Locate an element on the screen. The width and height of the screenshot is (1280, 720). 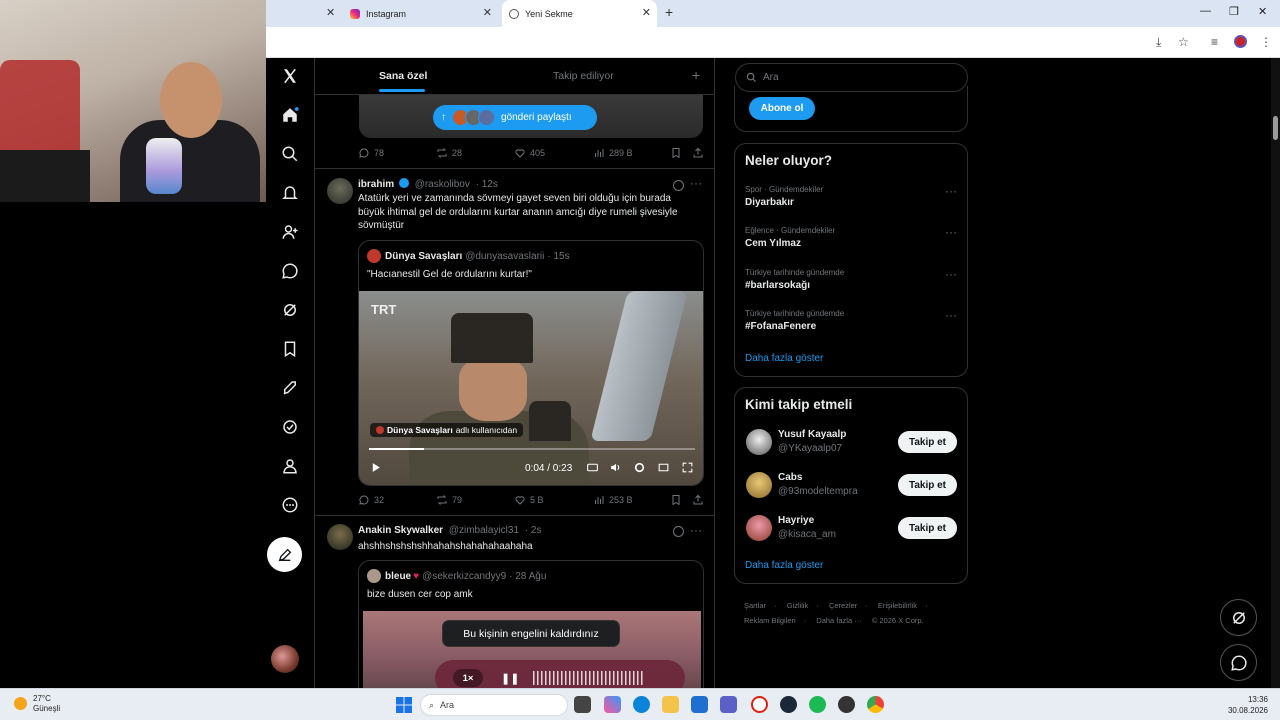
bookmark-icon is located at coordinates (290, 349).